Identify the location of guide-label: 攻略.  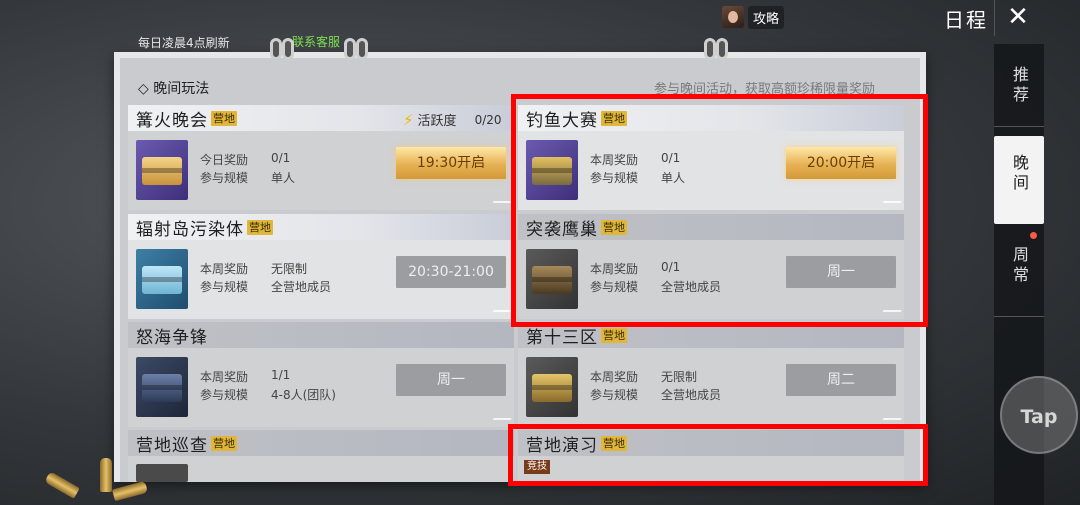
(766, 17).